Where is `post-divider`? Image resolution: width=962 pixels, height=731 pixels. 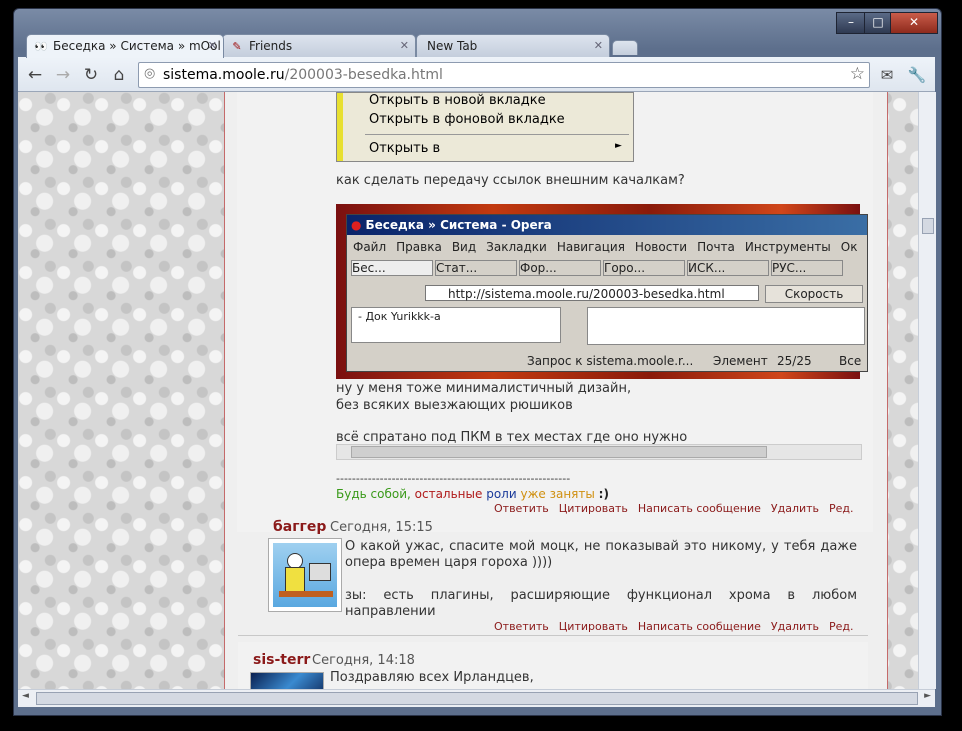
post-divider is located at coordinates (553, 635).